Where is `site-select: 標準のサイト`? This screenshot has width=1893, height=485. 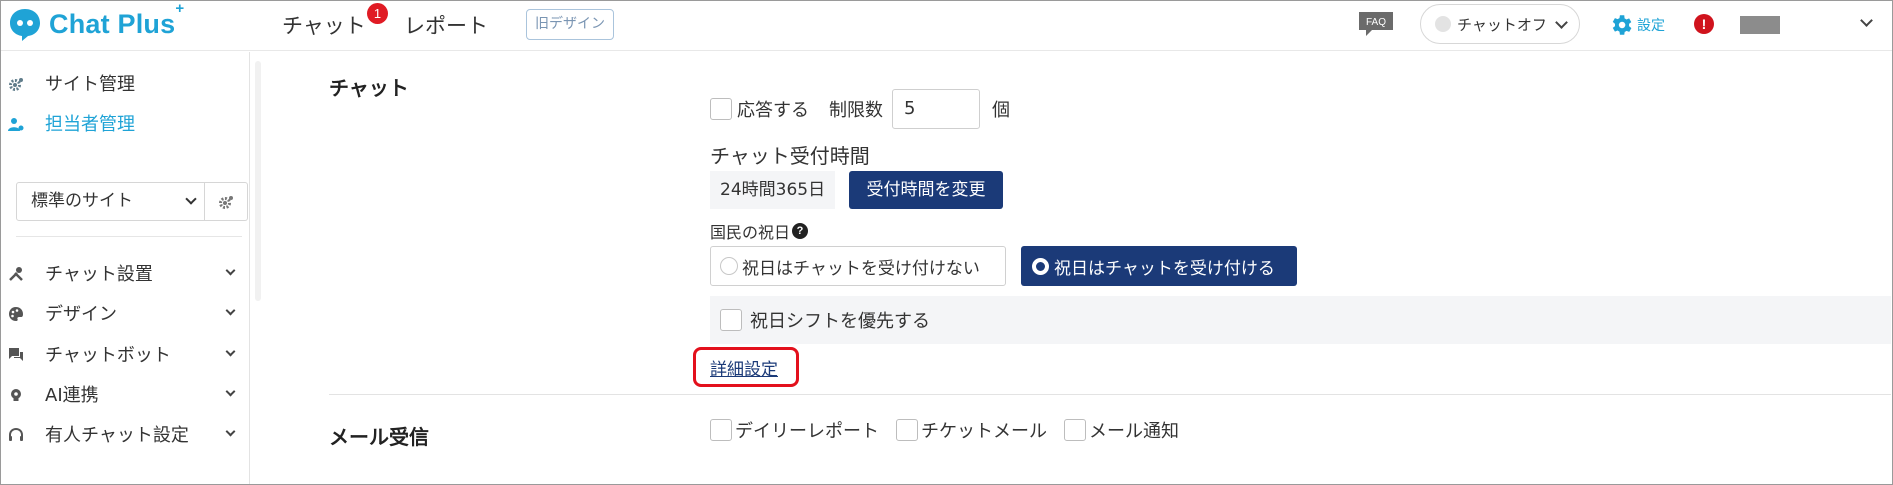
site-select: 標準のサイト is located at coordinates (110, 201).